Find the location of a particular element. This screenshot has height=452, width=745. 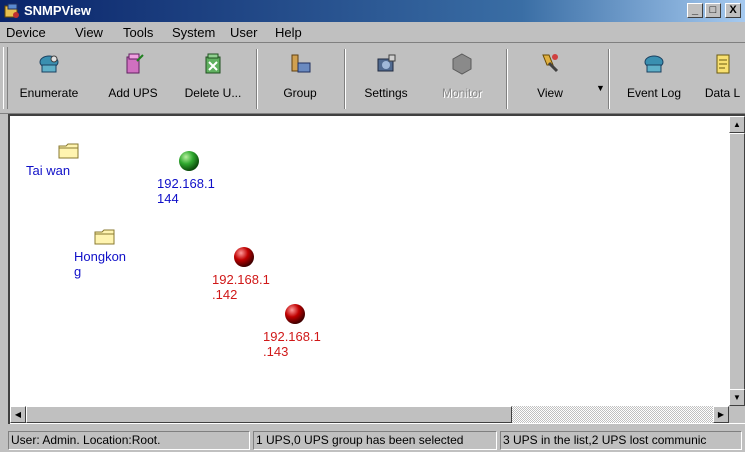

monitor-label: Monitor is located at coordinates (461, 93).